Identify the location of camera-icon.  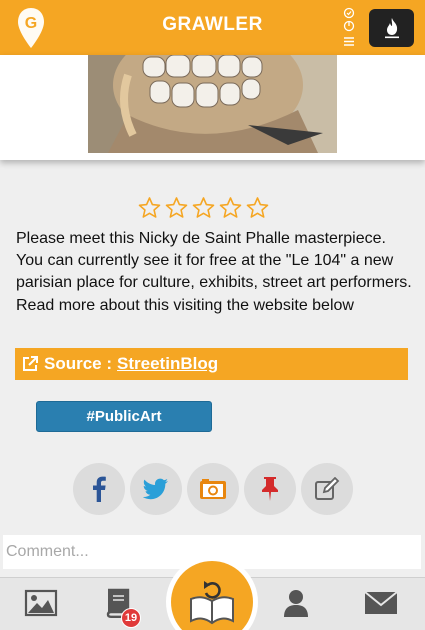
(213, 489).